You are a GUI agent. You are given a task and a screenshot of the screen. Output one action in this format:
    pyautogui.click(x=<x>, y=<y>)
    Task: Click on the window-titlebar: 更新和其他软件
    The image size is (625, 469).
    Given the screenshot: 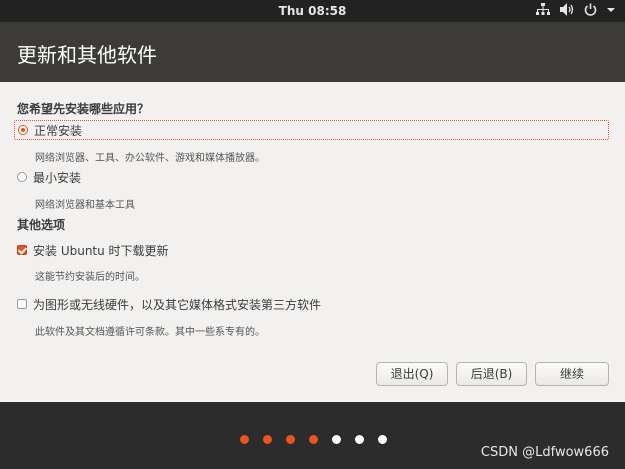 What is the action you would take?
    pyautogui.click(x=312, y=52)
    